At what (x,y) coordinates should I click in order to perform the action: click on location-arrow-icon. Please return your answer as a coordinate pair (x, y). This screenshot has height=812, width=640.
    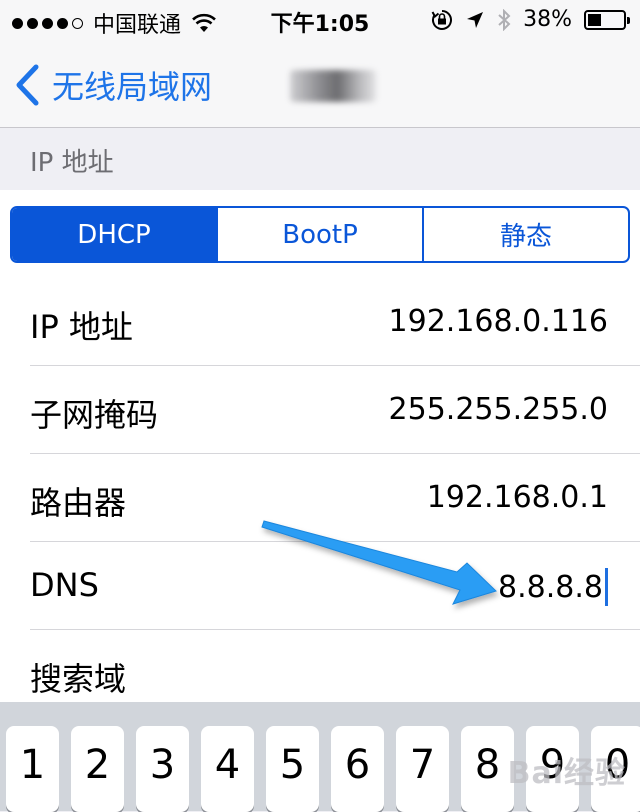
    Looking at the image, I should click on (475, 19).